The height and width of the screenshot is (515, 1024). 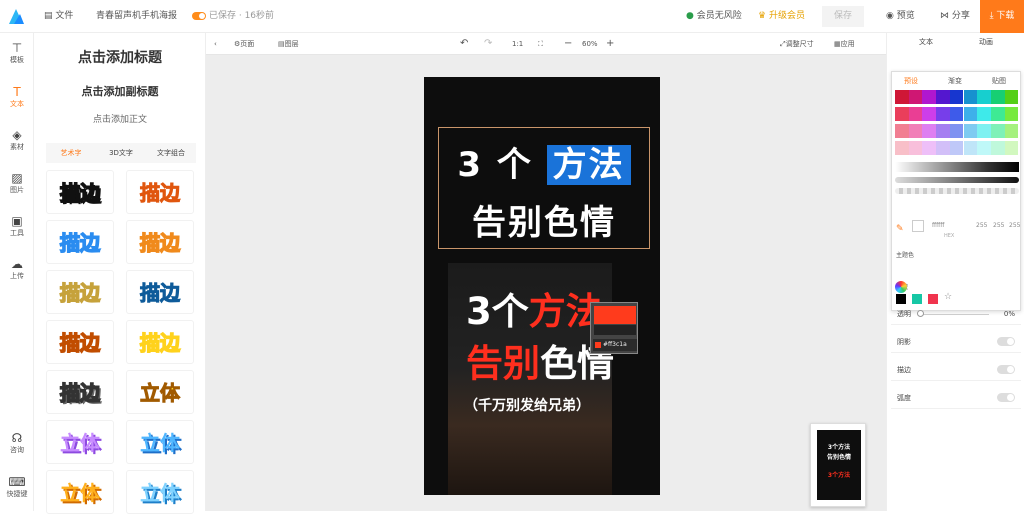 What do you see at coordinates (17, 487) in the screenshot?
I see `rail-shortcuts: ⌨ 快捷键` at bounding box center [17, 487].